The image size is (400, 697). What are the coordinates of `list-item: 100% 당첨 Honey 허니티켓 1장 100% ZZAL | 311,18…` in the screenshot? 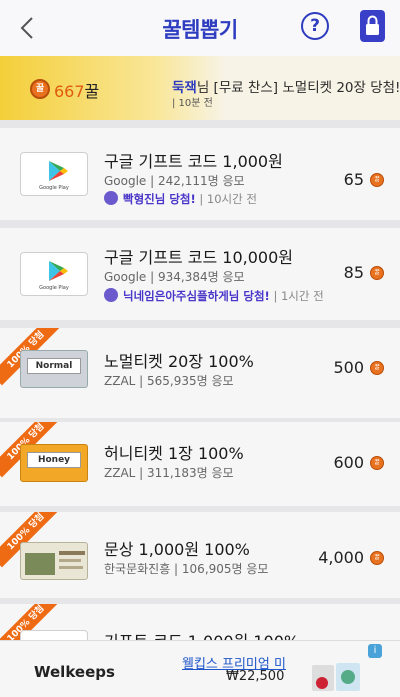 It's located at (200, 464).